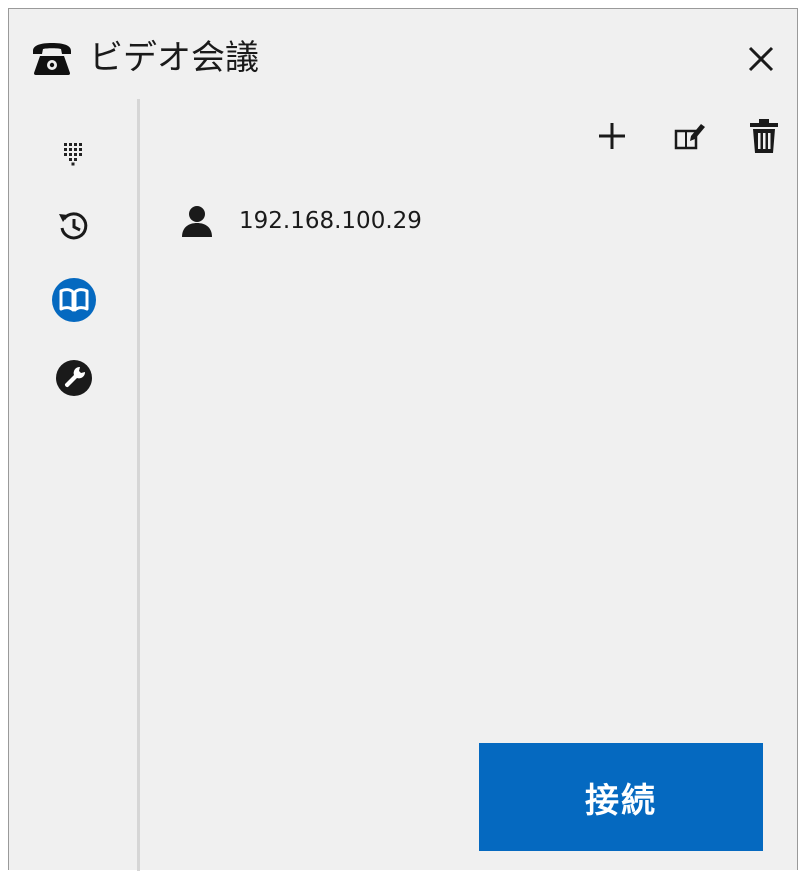 This screenshot has height=871, width=799. Describe the element at coordinates (174, 58) in the screenshot. I see `window-title: ビデオ会議` at that location.